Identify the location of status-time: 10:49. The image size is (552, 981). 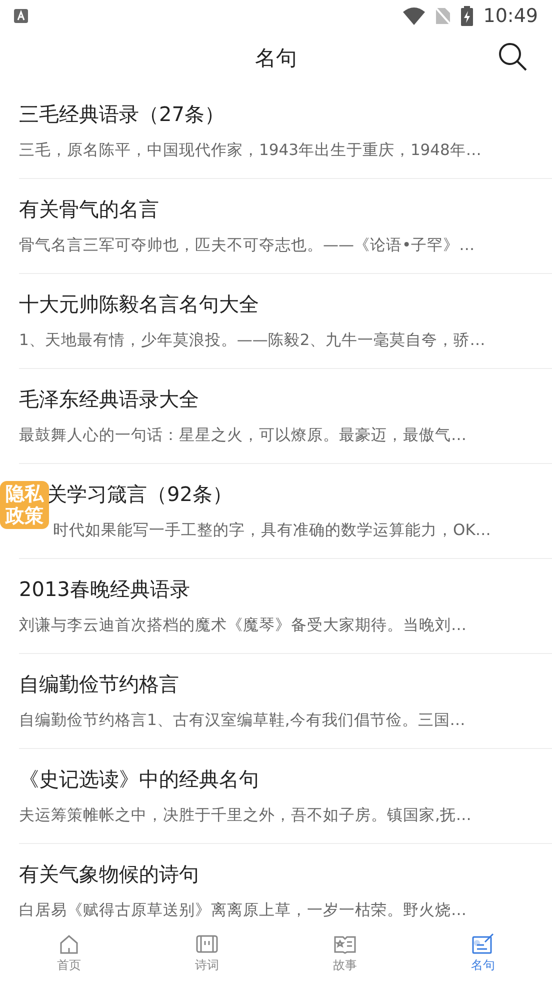
(510, 16).